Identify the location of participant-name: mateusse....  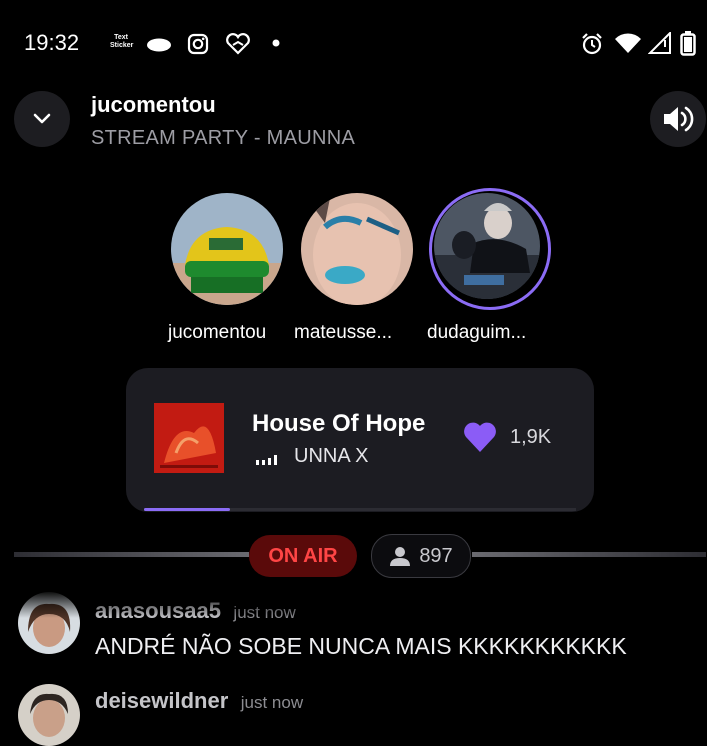
(343, 332).